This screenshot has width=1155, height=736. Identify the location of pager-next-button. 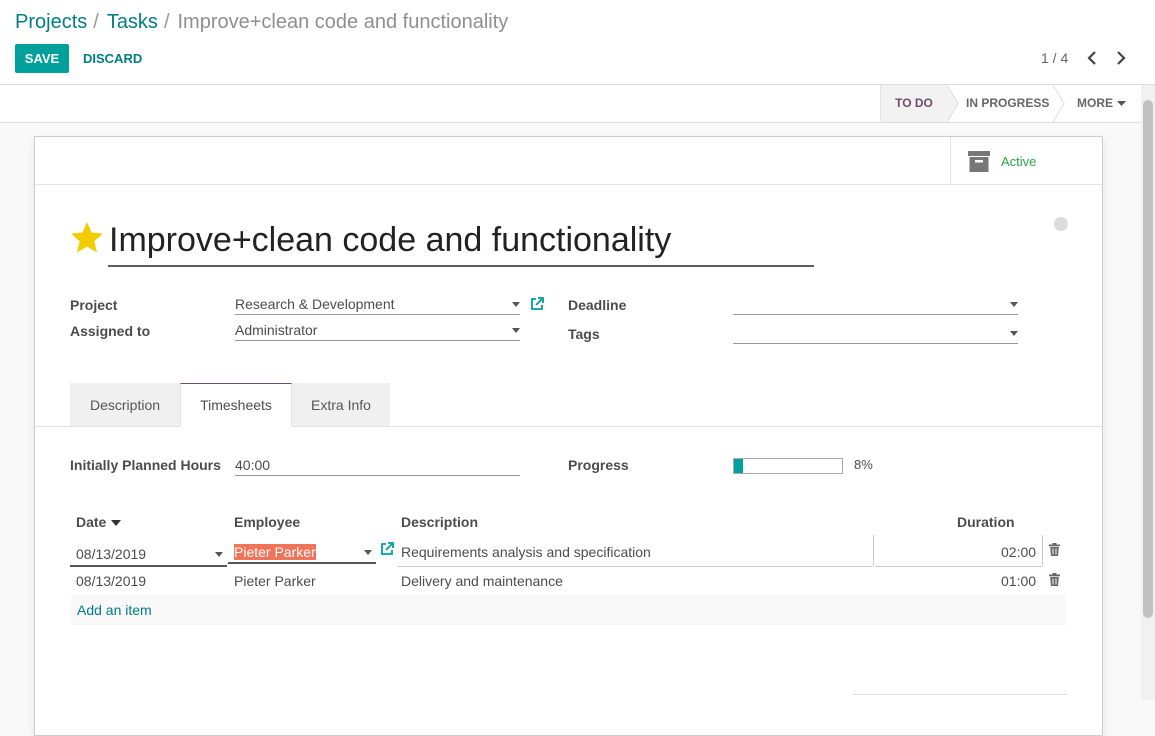
(1121, 58).